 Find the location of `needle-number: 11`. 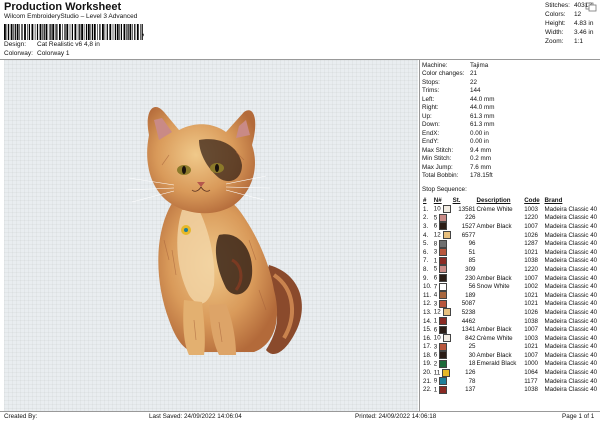

needle-number: 11 is located at coordinates (437, 373).